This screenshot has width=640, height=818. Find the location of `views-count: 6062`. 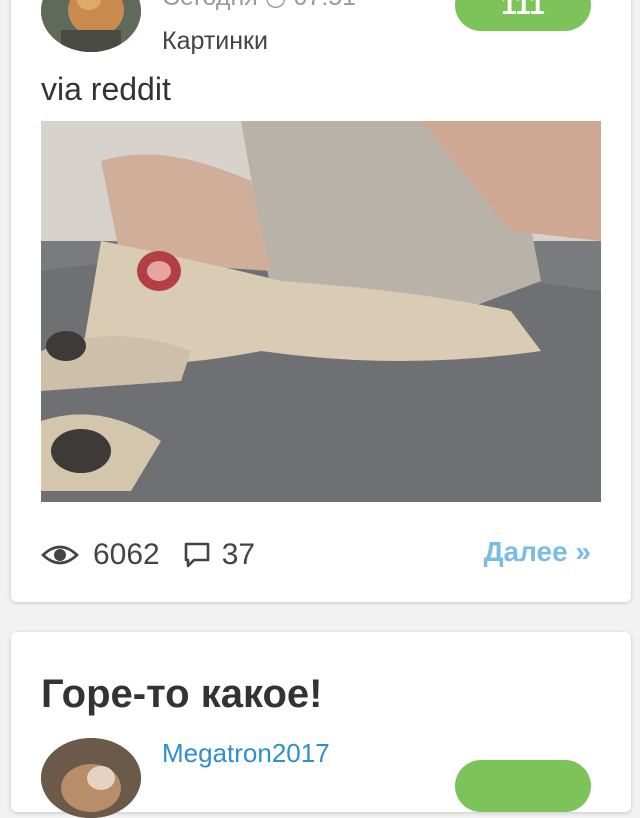

views-count: 6062 is located at coordinates (126, 554).